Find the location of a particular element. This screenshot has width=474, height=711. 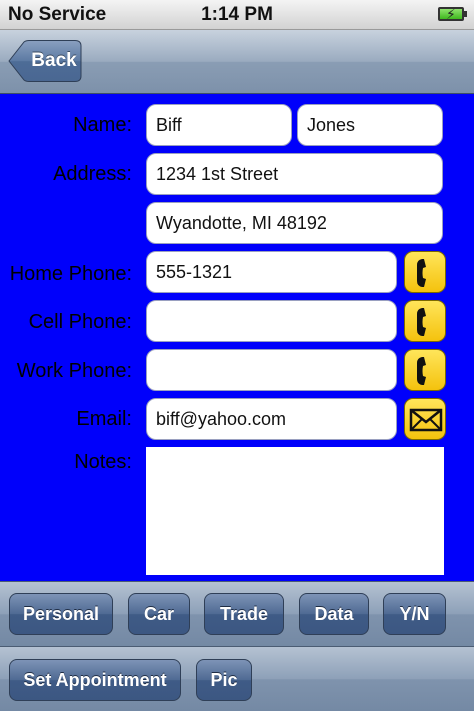

clock: 1:14 PM is located at coordinates (237, 14).